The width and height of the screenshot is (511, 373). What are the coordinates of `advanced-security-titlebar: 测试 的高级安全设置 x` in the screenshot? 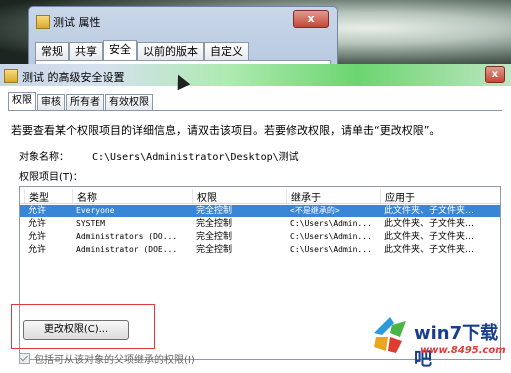 It's located at (255, 75).